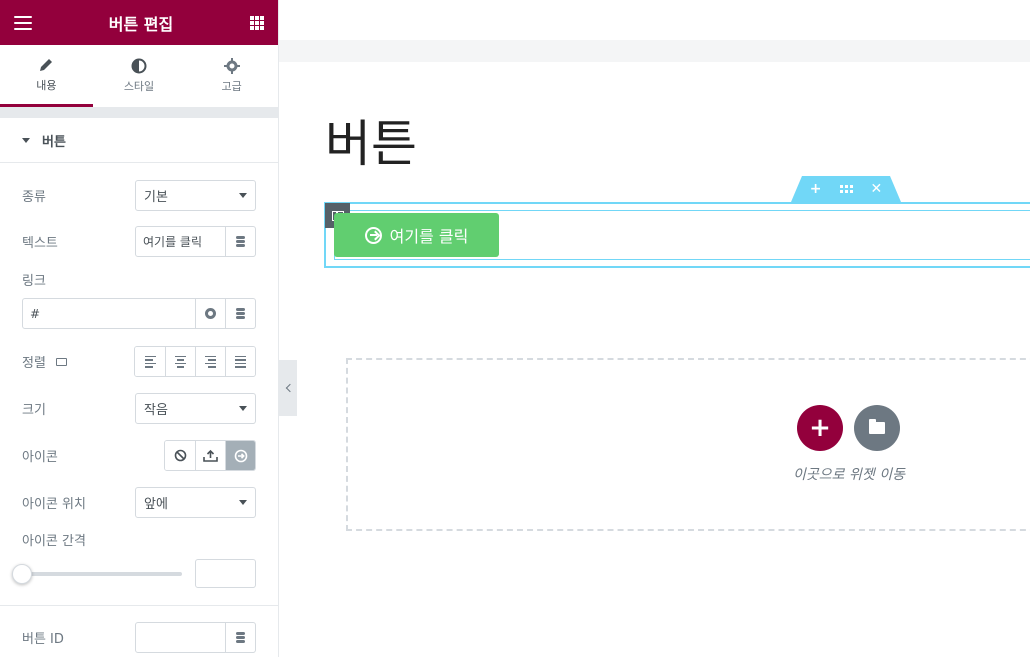 This screenshot has width=1030, height=657. Describe the element at coordinates (195, 195) in the screenshot. I see `type-select: 기본` at that location.